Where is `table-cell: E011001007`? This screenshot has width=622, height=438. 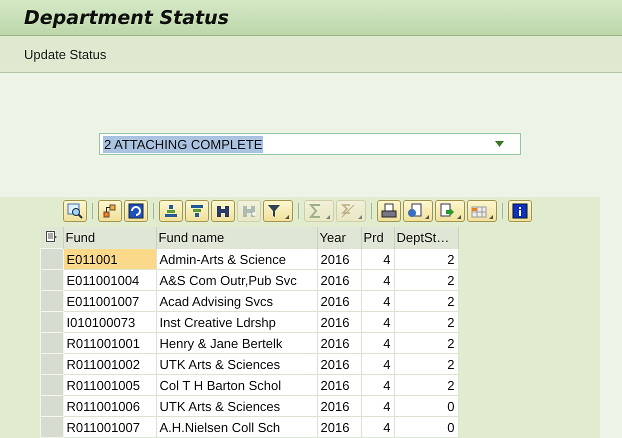 table-cell: E011001007 is located at coordinates (109, 301).